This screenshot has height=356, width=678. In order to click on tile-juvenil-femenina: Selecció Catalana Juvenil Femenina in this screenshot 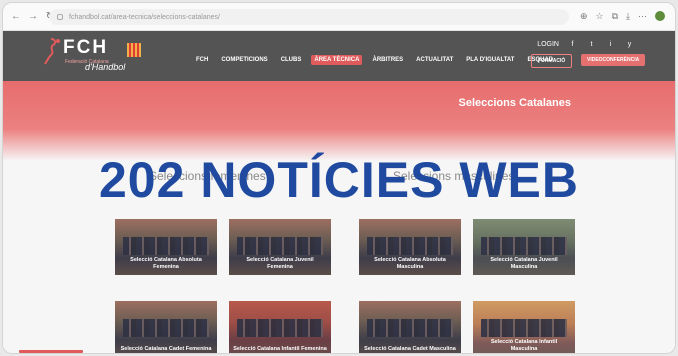, I will do `click(280, 247)`.